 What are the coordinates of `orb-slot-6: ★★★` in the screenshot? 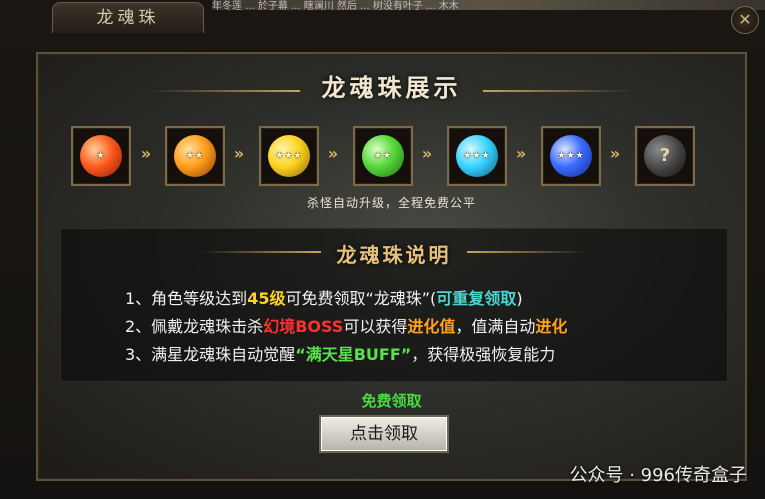 It's located at (571, 156).